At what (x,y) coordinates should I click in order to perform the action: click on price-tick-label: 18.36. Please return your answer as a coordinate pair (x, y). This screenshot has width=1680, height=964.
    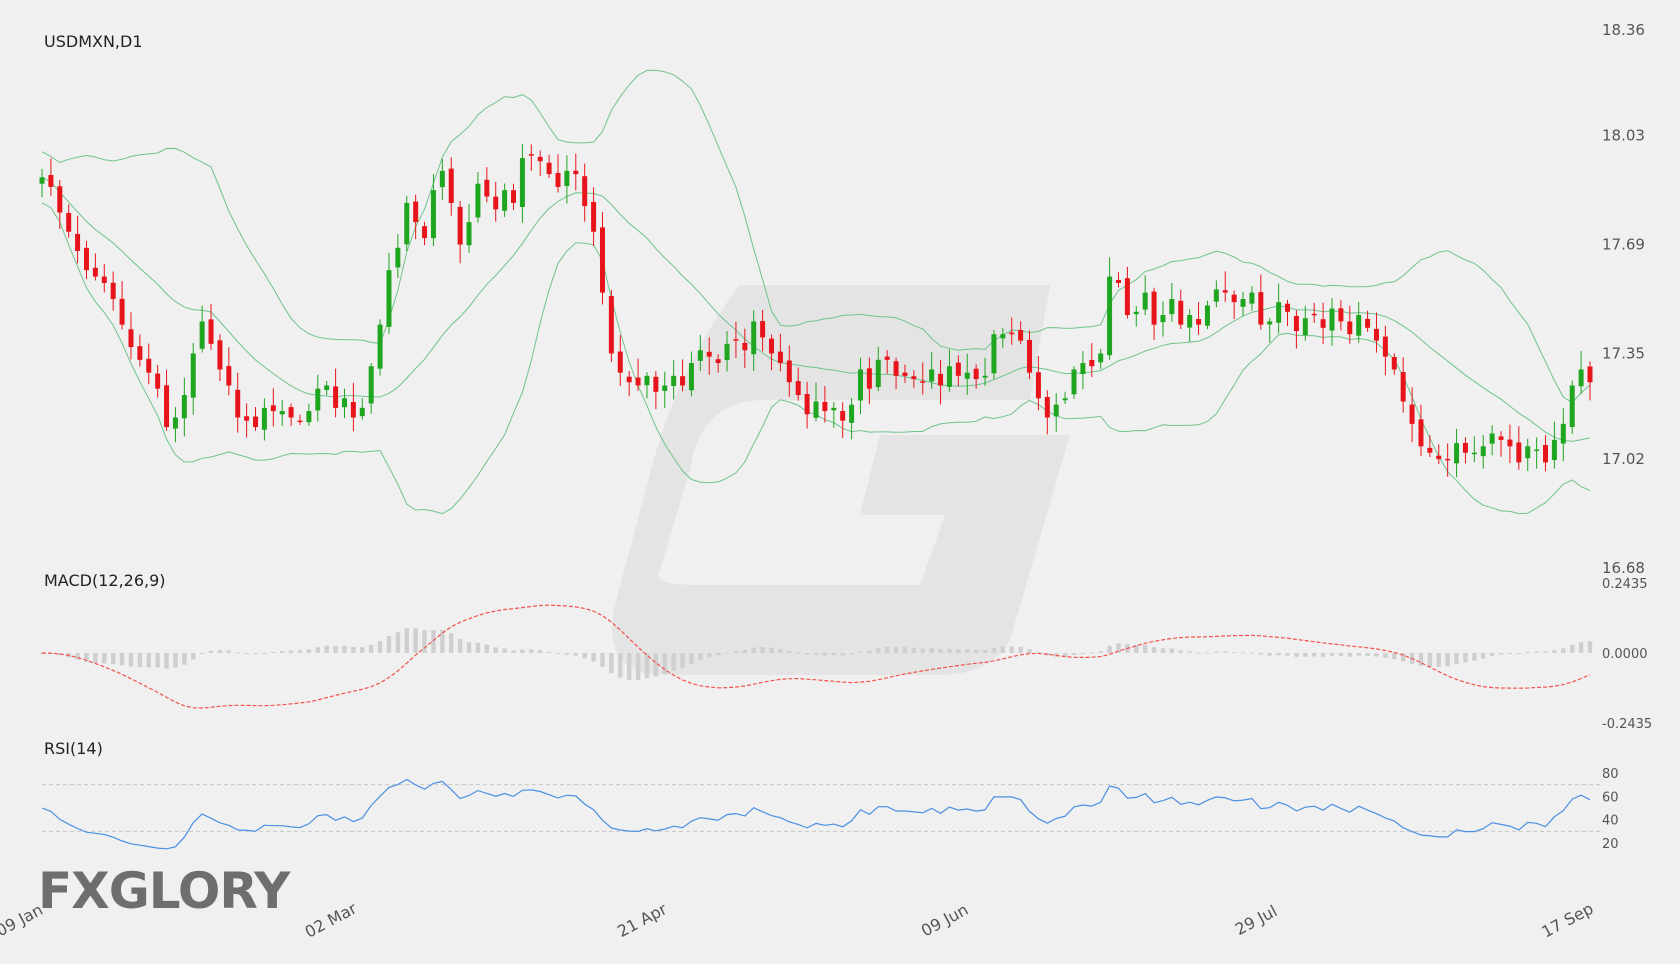
    Looking at the image, I should click on (1623, 30).